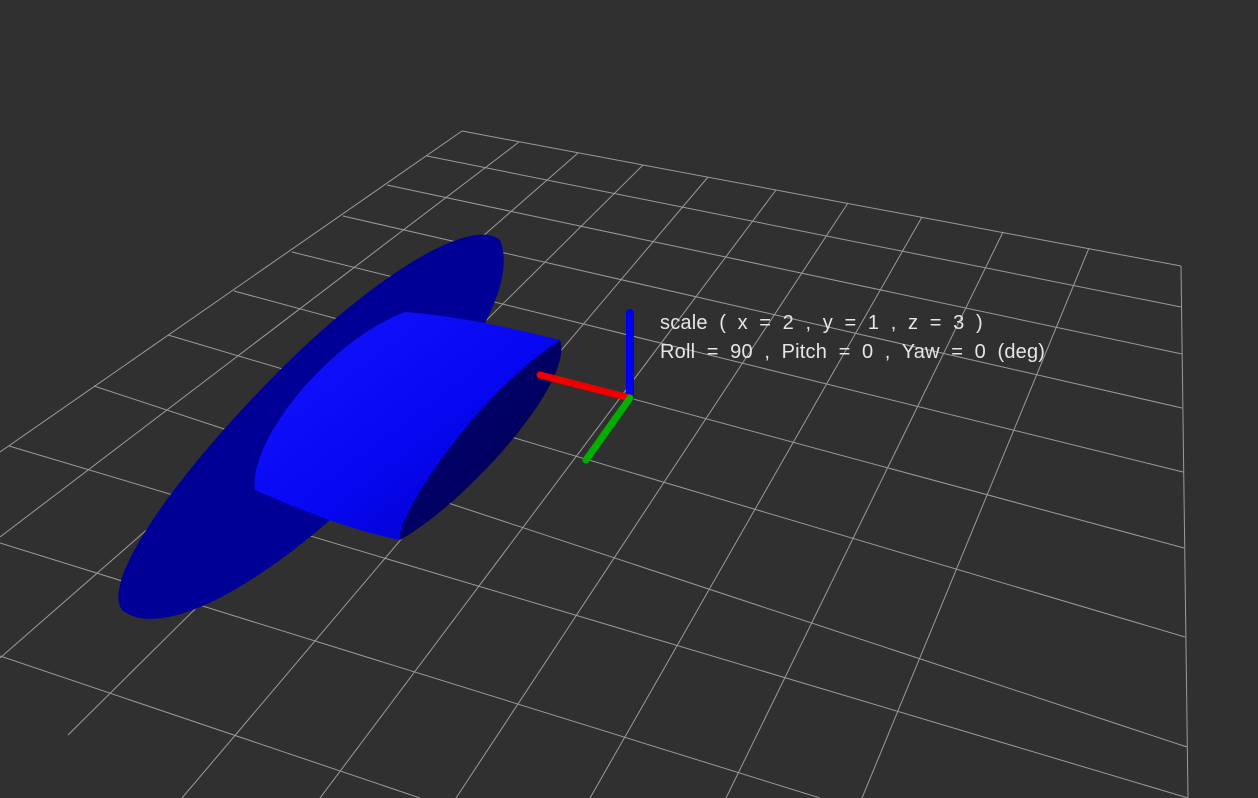 Image resolution: width=1258 pixels, height=798 pixels. I want to click on coordinate-axes, so click(585, 386).